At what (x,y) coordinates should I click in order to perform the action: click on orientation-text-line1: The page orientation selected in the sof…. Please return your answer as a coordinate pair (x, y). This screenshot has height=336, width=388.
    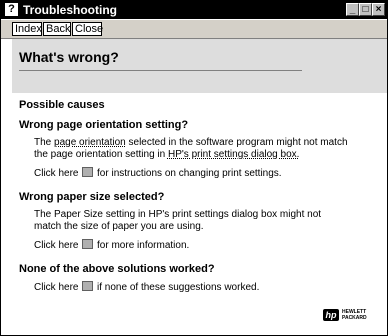
    Looking at the image, I should click on (191, 143).